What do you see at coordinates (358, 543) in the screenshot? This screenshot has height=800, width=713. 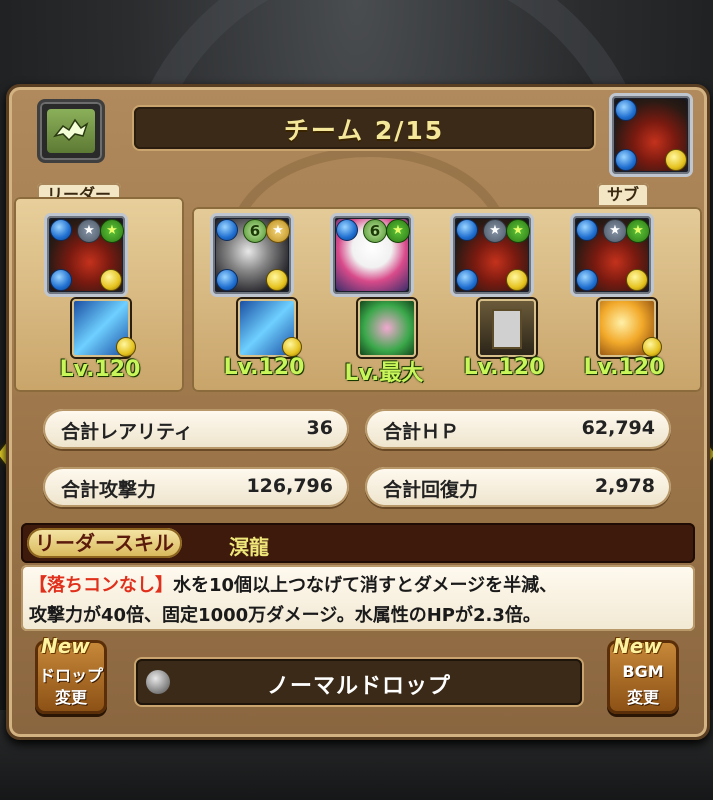 I see `leader-skill-bar: リーダースキル 溟龍` at bounding box center [358, 543].